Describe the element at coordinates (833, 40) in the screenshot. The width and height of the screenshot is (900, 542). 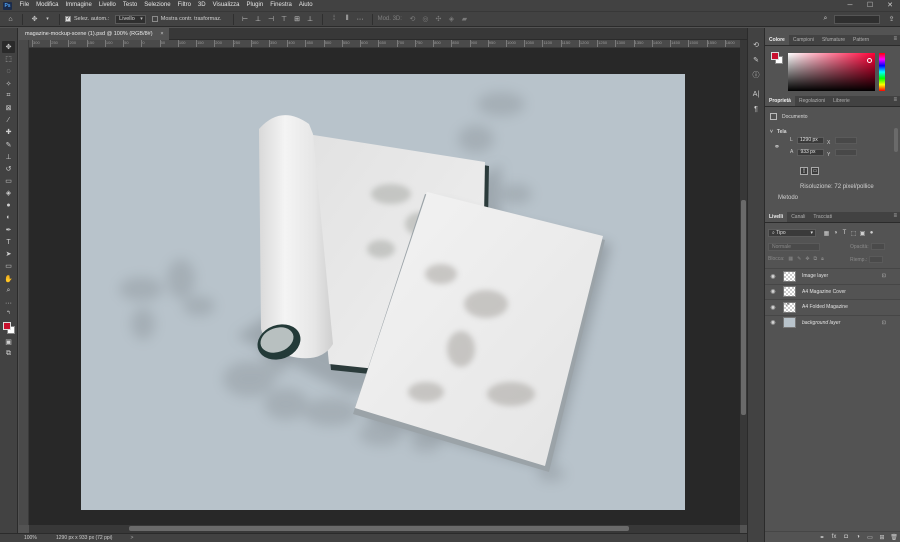
I see `tab-sfumature: Sfumature` at that location.